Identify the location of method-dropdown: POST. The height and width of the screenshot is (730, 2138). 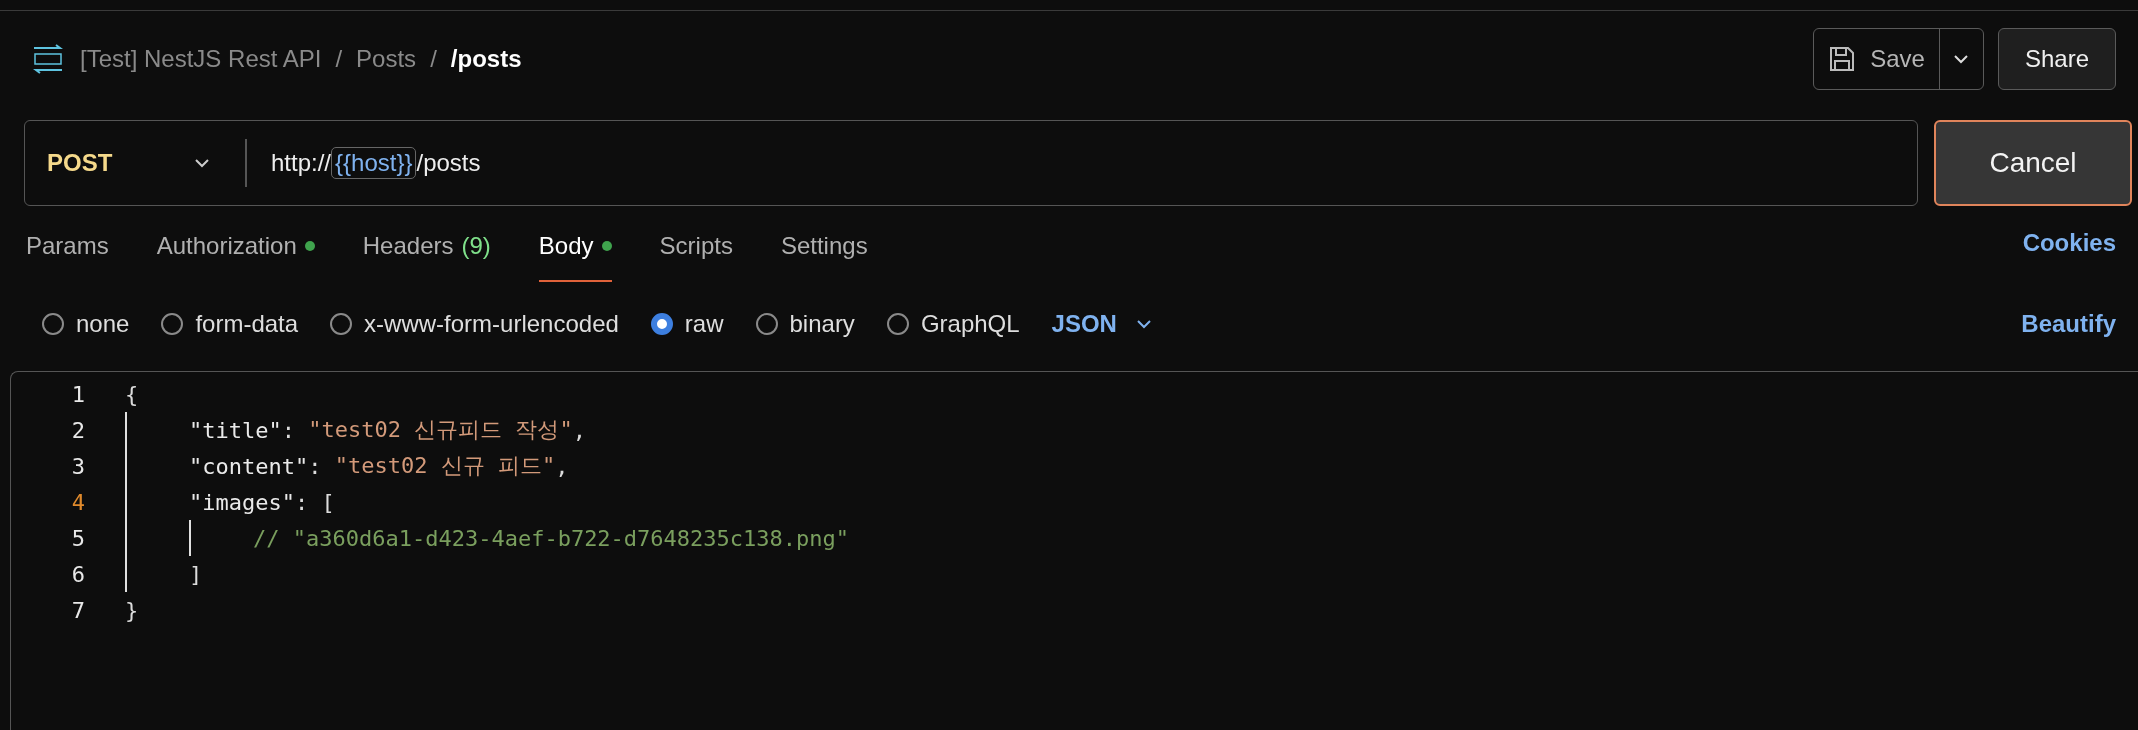
(135, 163).